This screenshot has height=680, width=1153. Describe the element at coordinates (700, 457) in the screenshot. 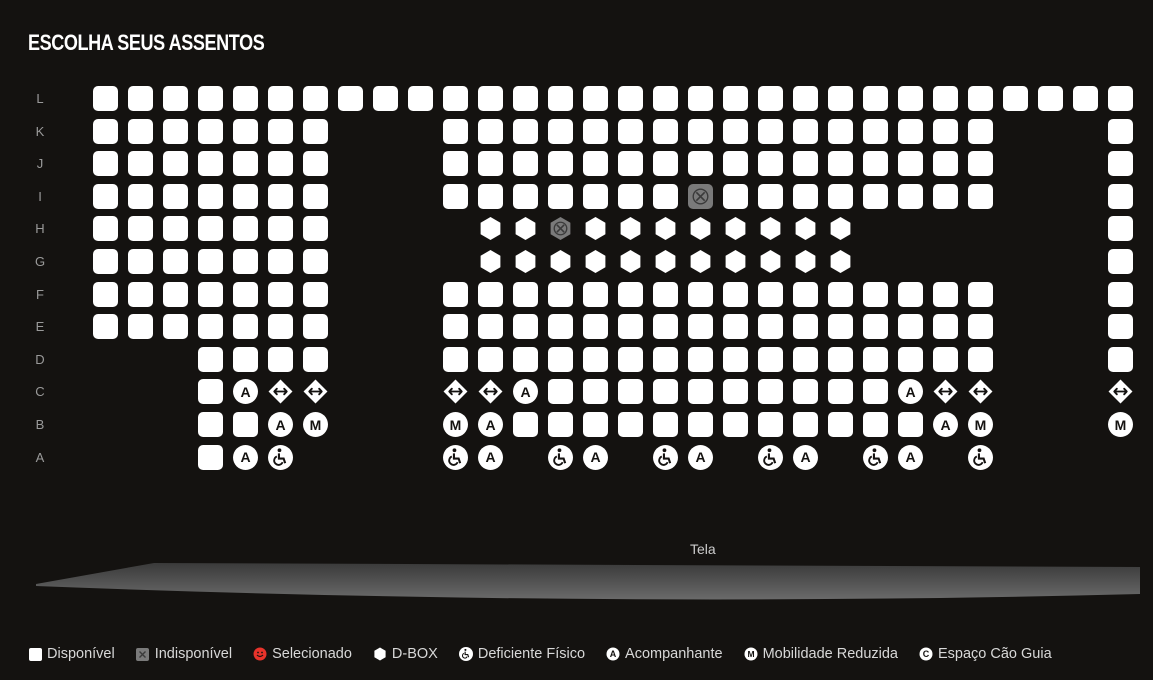

I see `seat-a18-companion: A` at that location.